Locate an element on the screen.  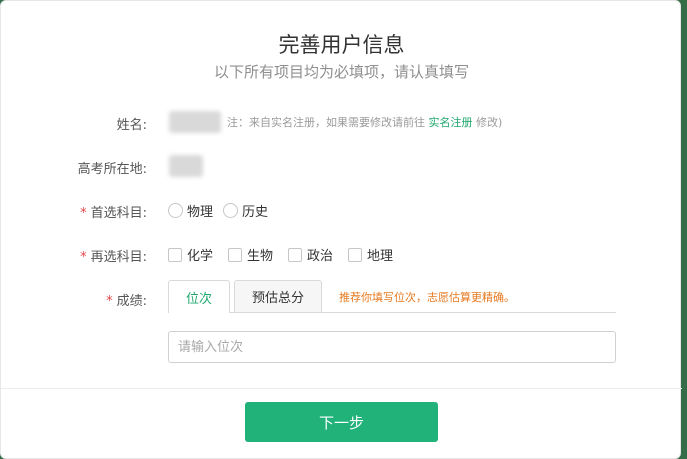
footer-divider is located at coordinates (341, 388).